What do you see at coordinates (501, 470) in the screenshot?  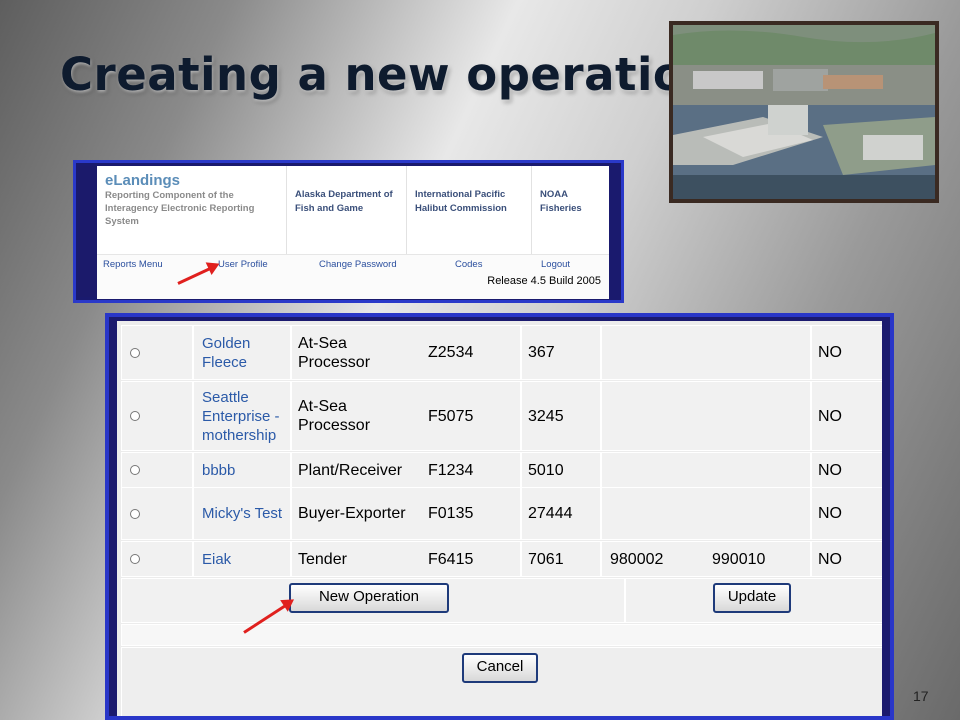 I see `table-row: bbbb Plant/Receiver F1234 5010 NO` at bounding box center [501, 470].